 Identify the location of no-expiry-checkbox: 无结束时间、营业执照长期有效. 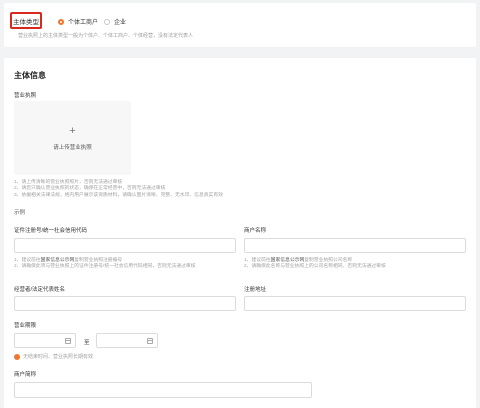
(53, 356).